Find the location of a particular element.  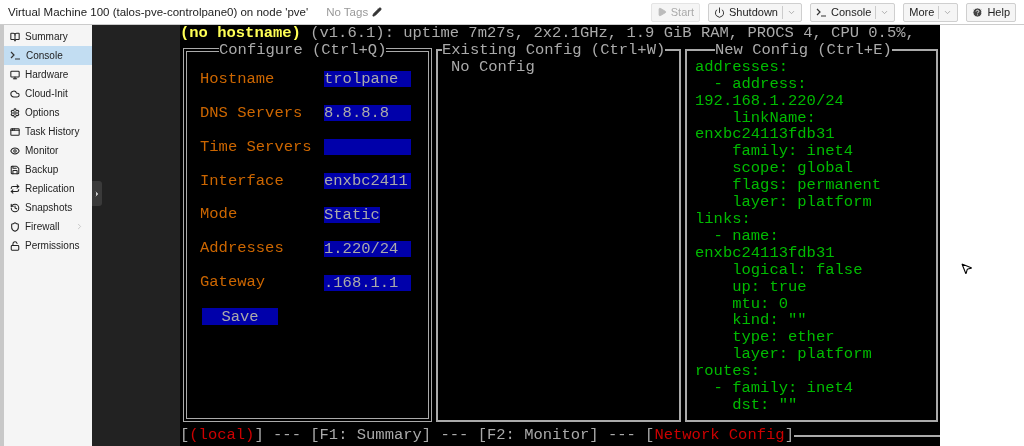

field-label: DNS Servers is located at coordinates (251, 113).